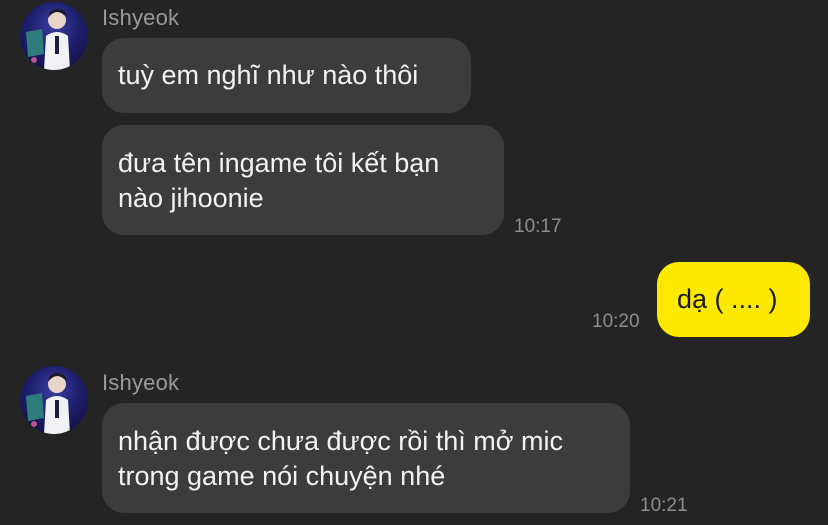  Describe the element at coordinates (727, 299) in the screenshot. I see `message-text: dạ ( .... )` at that location.